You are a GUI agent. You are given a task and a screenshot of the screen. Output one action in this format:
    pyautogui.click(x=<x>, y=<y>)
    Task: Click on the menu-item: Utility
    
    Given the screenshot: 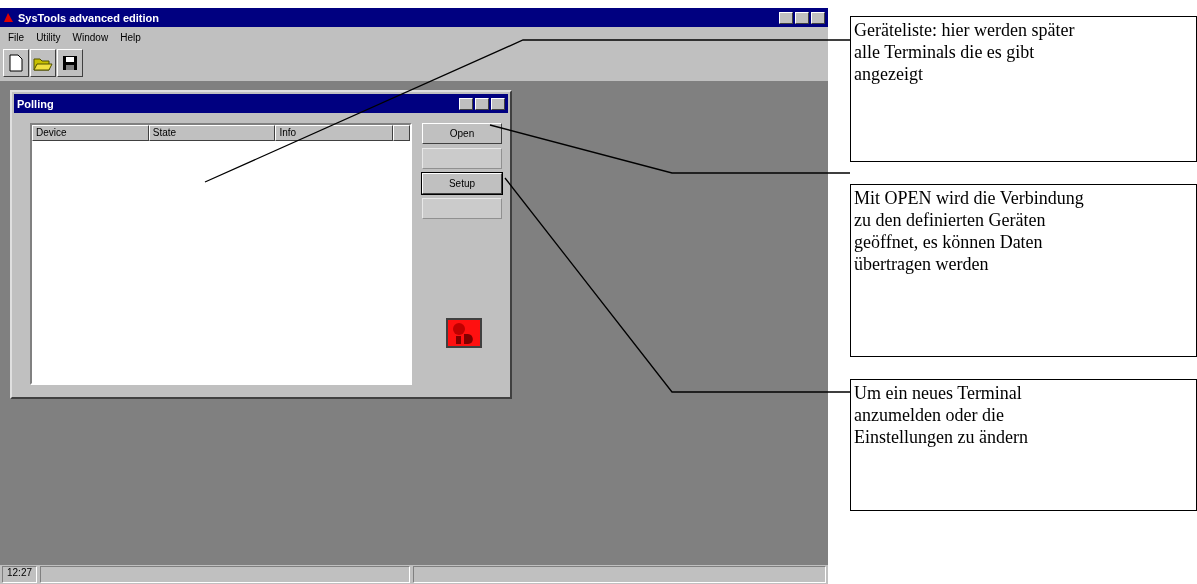 What is the action you would take?
    pyautogui.click(x=48, y=37)
    